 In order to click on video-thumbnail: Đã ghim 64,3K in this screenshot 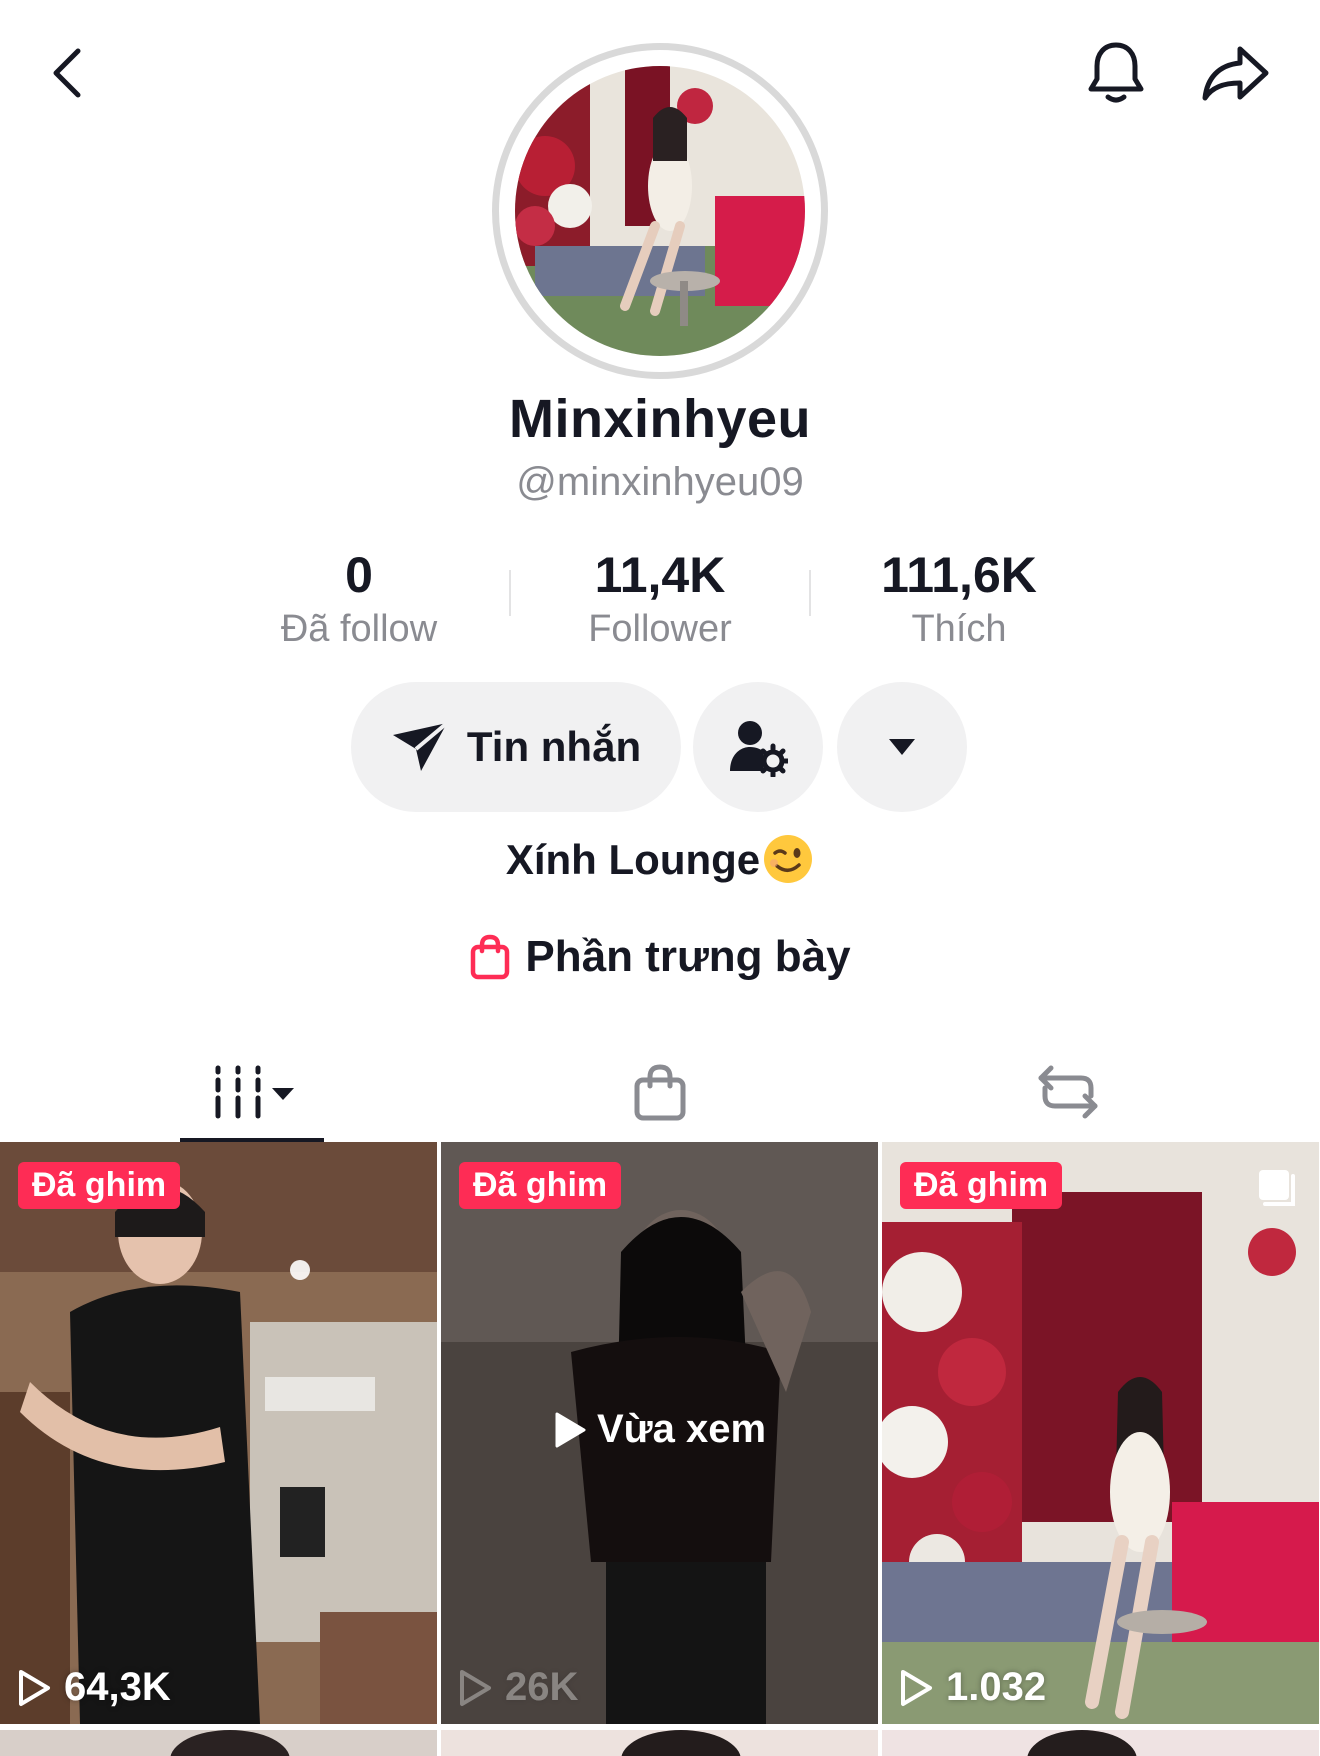, I will do `click(218, 1433)`.